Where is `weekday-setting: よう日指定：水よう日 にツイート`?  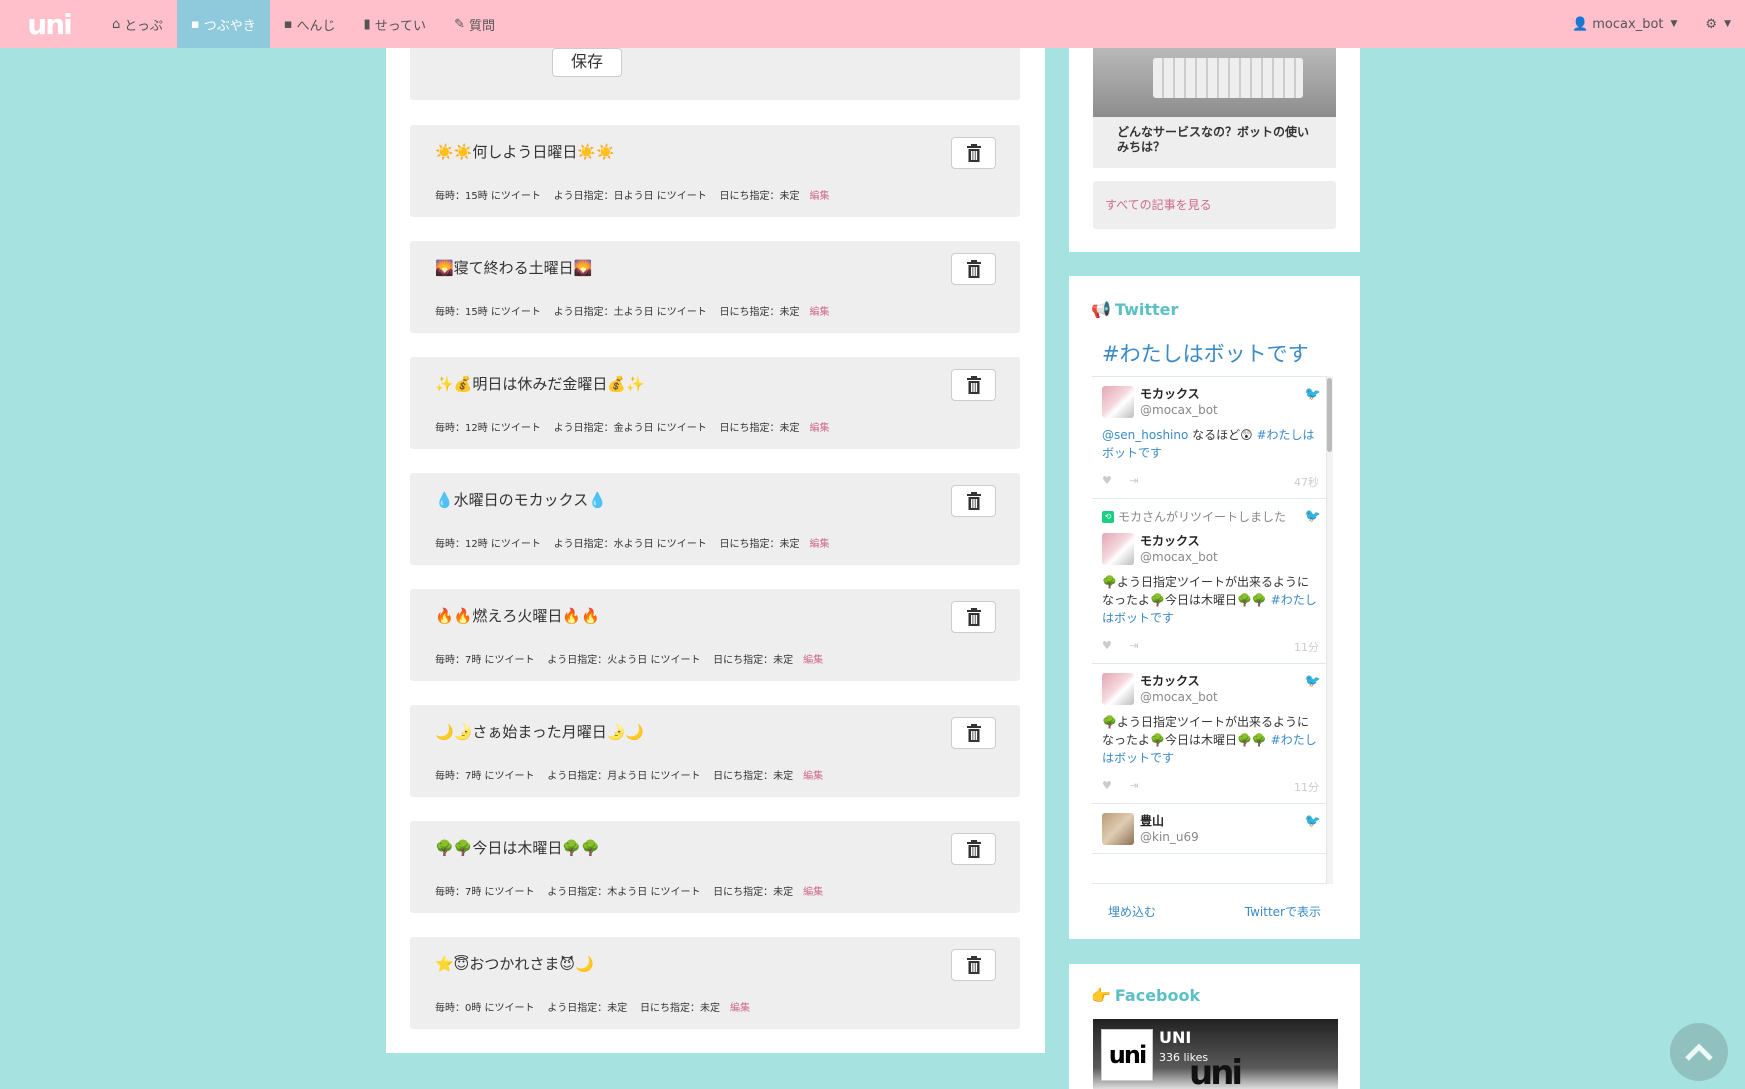
weekday-setting: よう日指定：水よう日 にツイート is located at coordinates (630, 544).